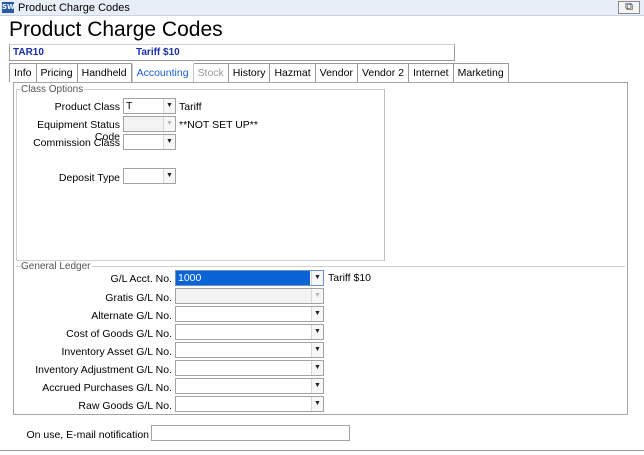  Describe the element at coordinates (481, 72) in the screenshot. I see `tab-marketing: Marketing` at that location.